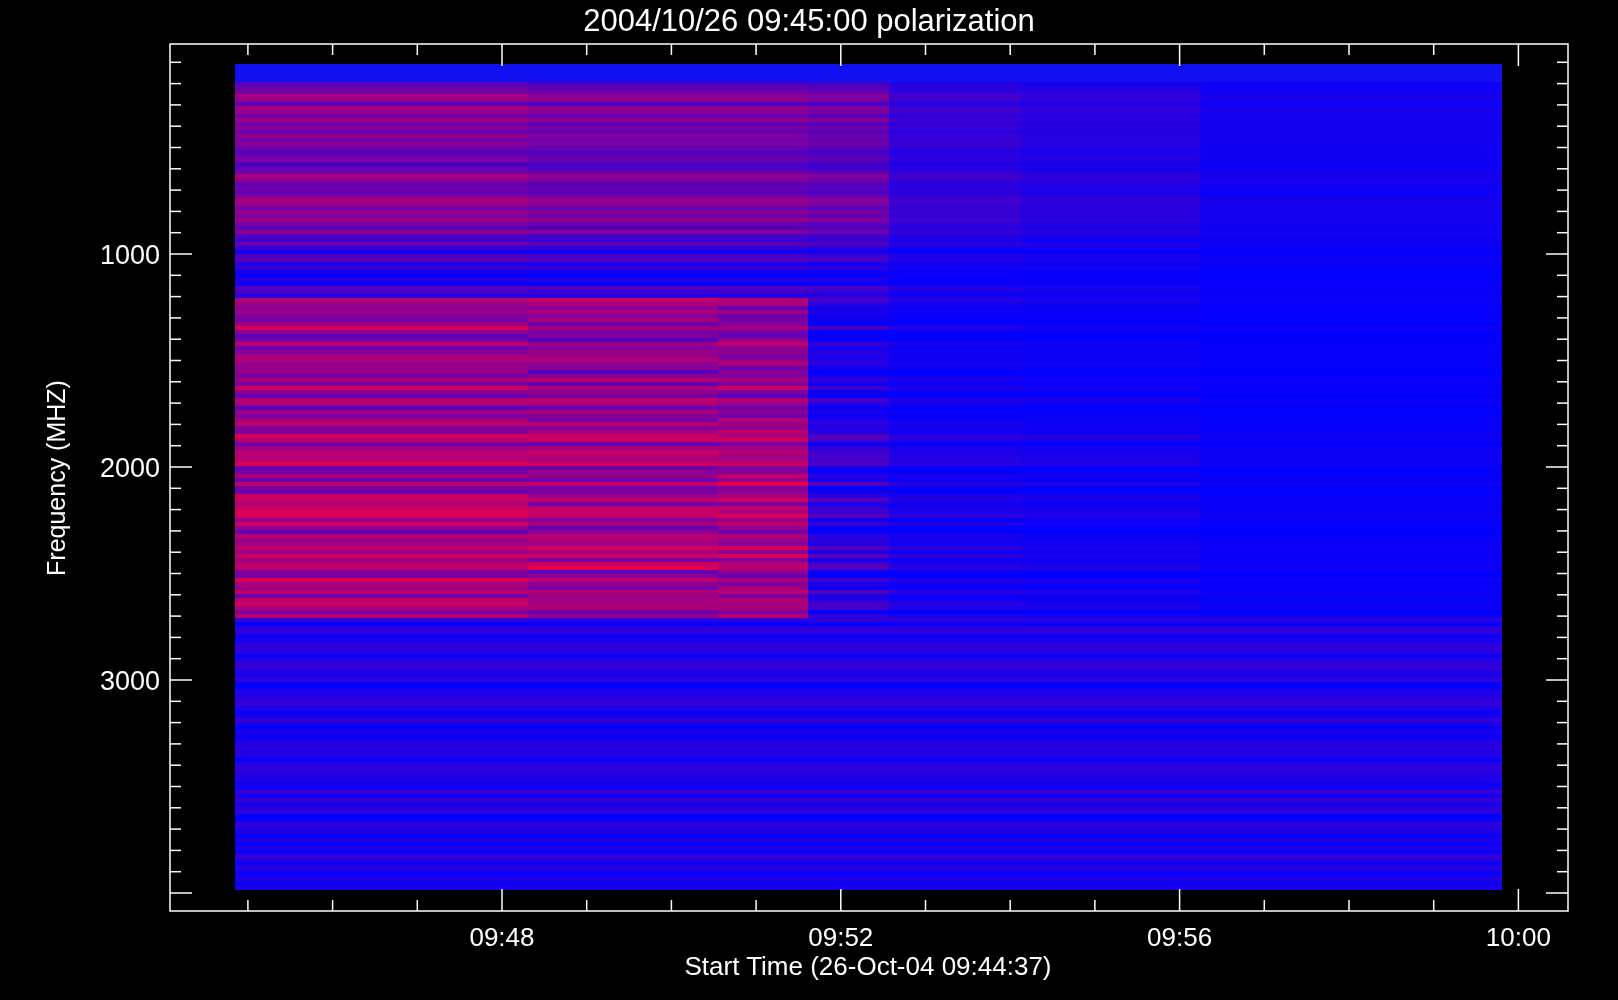 The height and width of the screenshot is (1000, 1618). What do you see at coordinates (502, 937) in the screenshot?
I see `x-tick-label: 09:48` at bounding box center [502, 937].